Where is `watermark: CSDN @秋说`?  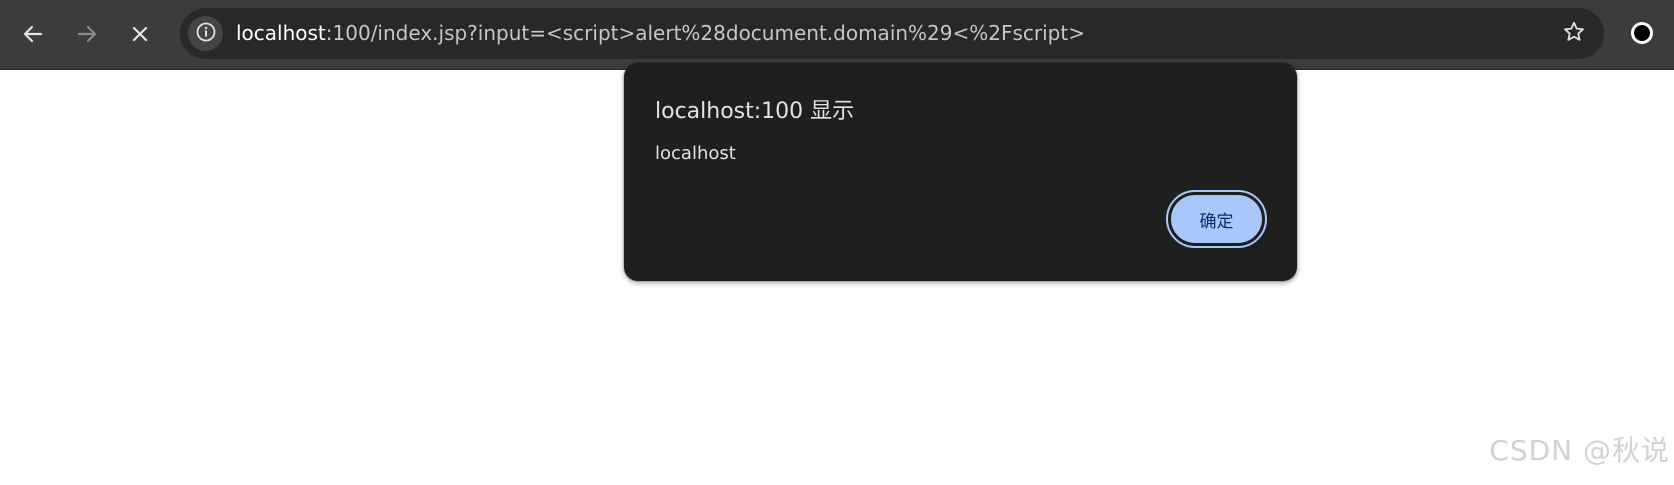 watermark: CSDN @秋说 is located at coordinates (1579, 450).